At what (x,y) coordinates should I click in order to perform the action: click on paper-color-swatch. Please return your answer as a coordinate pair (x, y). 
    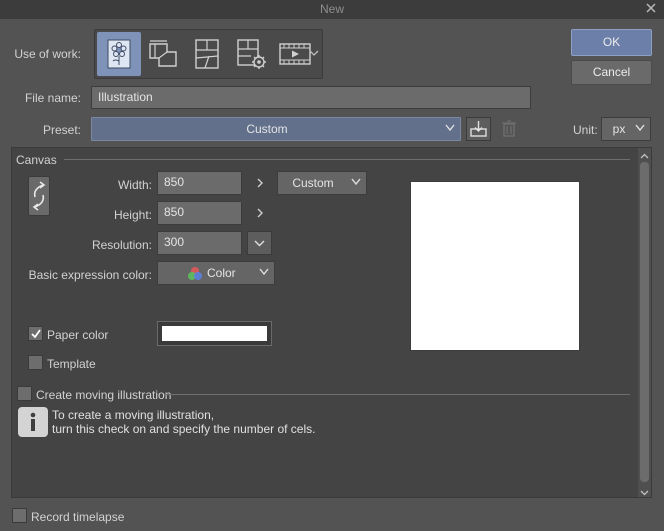
    Looking at the image, I should click on (214, 333).